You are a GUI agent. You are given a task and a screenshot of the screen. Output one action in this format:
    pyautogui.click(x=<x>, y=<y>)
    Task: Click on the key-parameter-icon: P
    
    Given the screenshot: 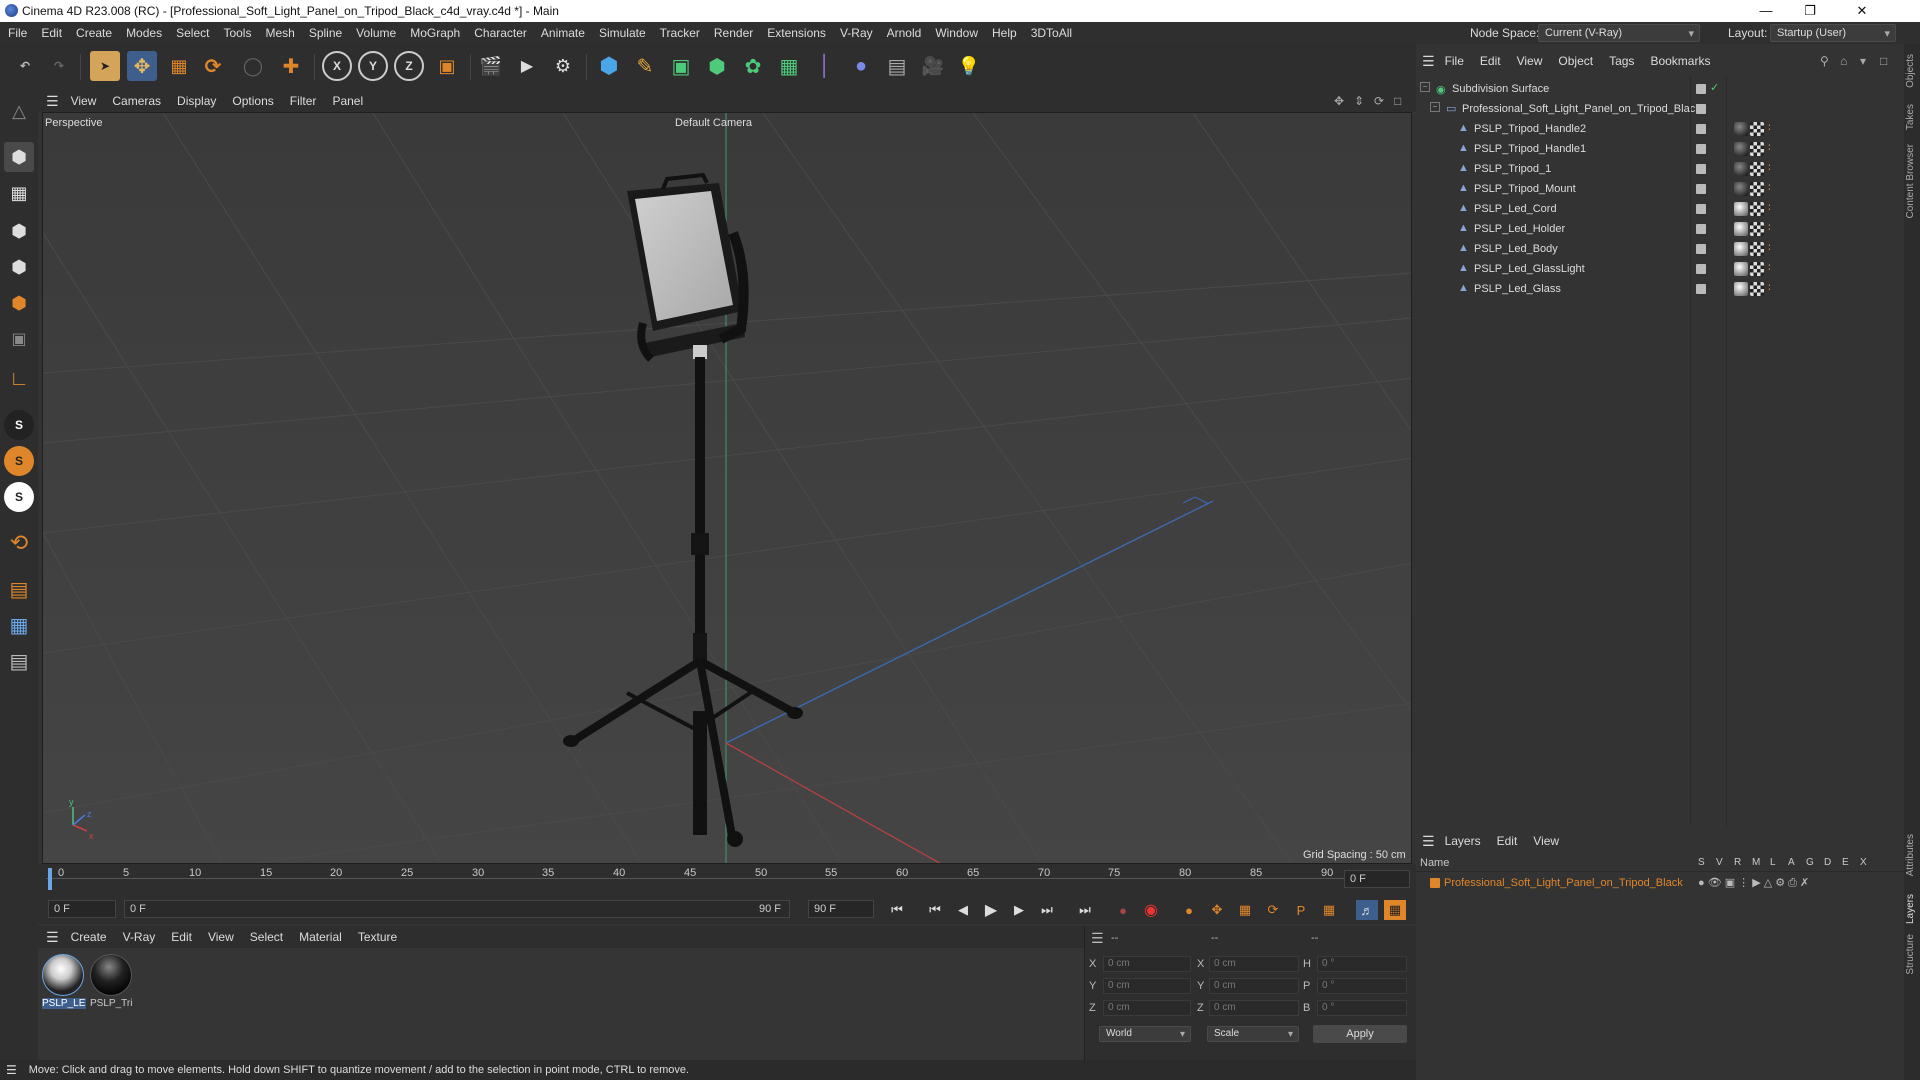 What is the action you would take?
    pyautogui.click(x=1301, y=910)
    